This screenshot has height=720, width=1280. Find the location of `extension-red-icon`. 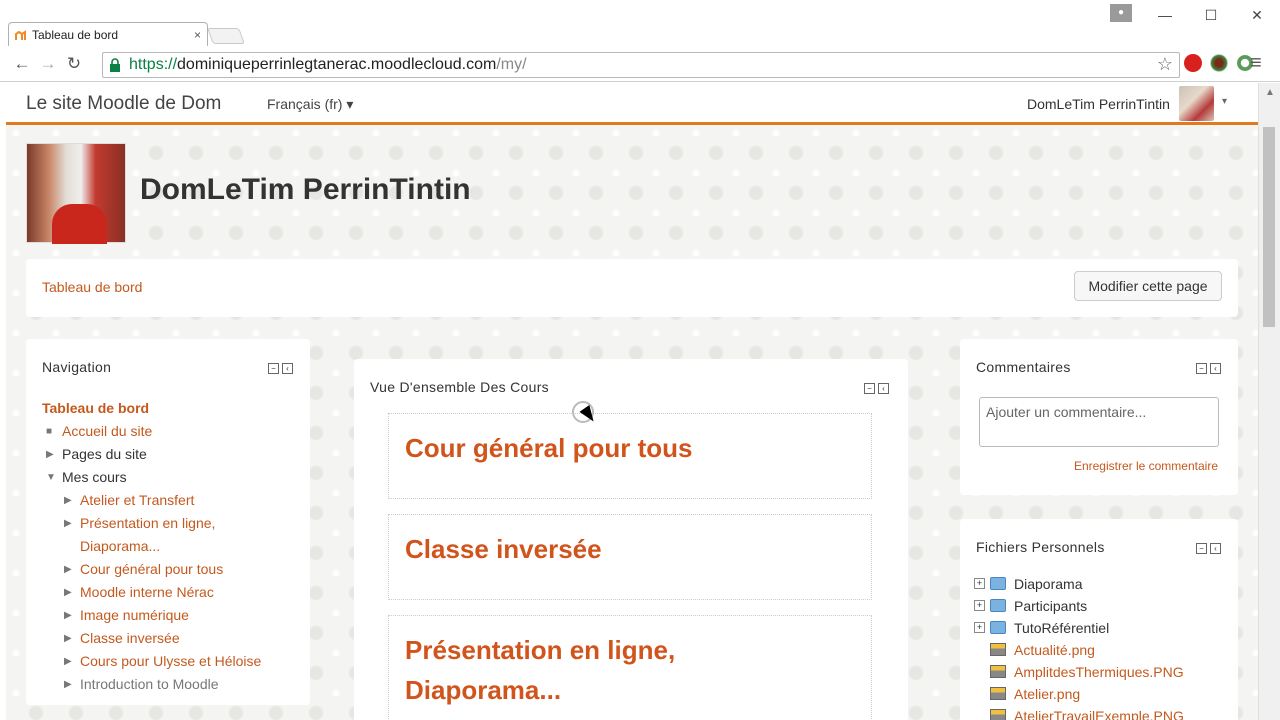

extension-red-icon is located at coordinates (1193, 63).